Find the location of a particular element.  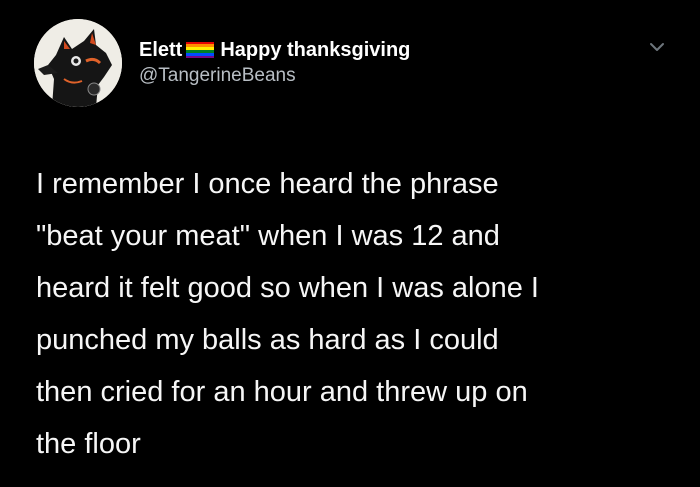

tweet-text-line: "beat your meat" when I was 12 and is located at coordinates (268, 236).